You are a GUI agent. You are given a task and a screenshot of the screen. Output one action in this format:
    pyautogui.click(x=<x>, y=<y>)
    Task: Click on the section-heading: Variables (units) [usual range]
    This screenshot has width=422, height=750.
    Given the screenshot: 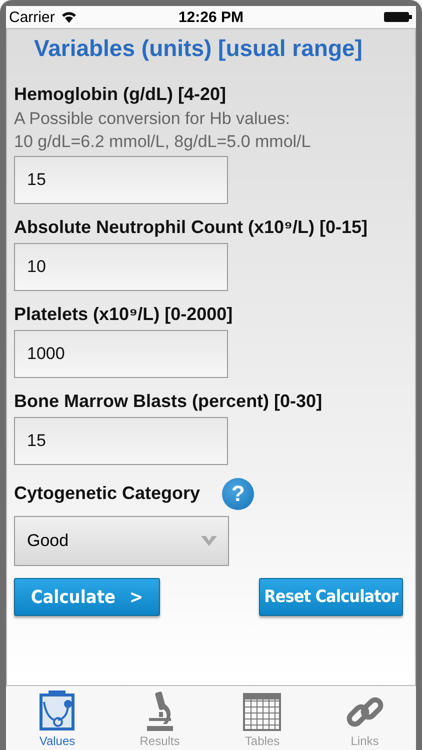 What is the action you would take?
    pyautogui.click(x=199, y=48)
    